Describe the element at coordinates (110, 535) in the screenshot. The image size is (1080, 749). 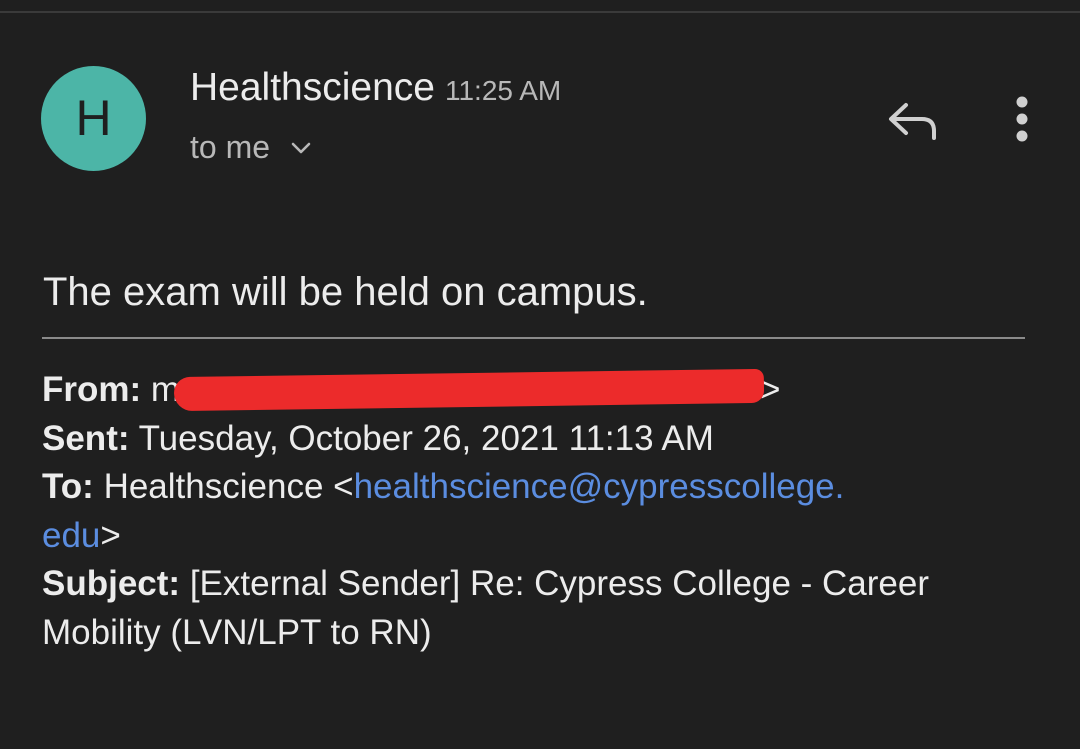
I see `to-close: >` at that location.